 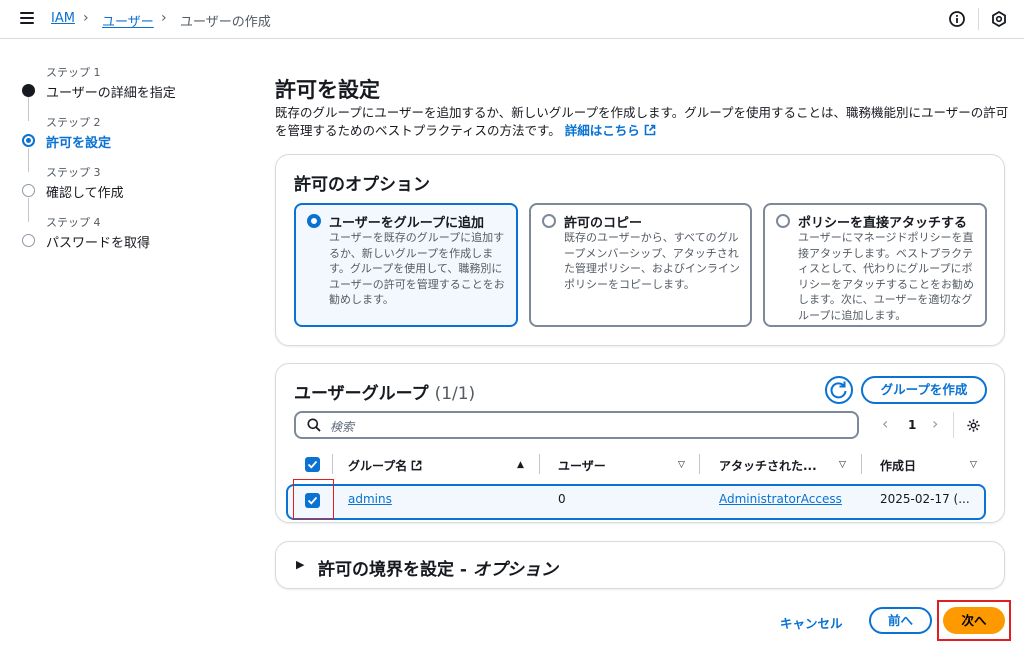 What do you see at coordinates (314, 221) in the screenshot?
I see `radio-selected` at bounding box center [314, 221].